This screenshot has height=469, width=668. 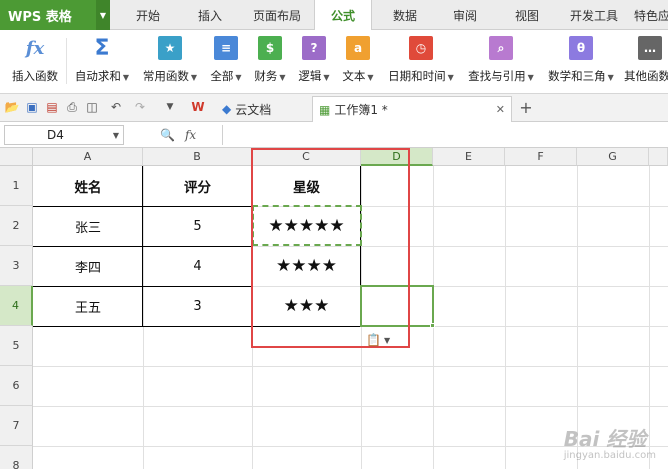 What do you see at coordinates (500, 109) in the screenshot?
I see `close-icon: ✕` at bounding box center [500, 109].